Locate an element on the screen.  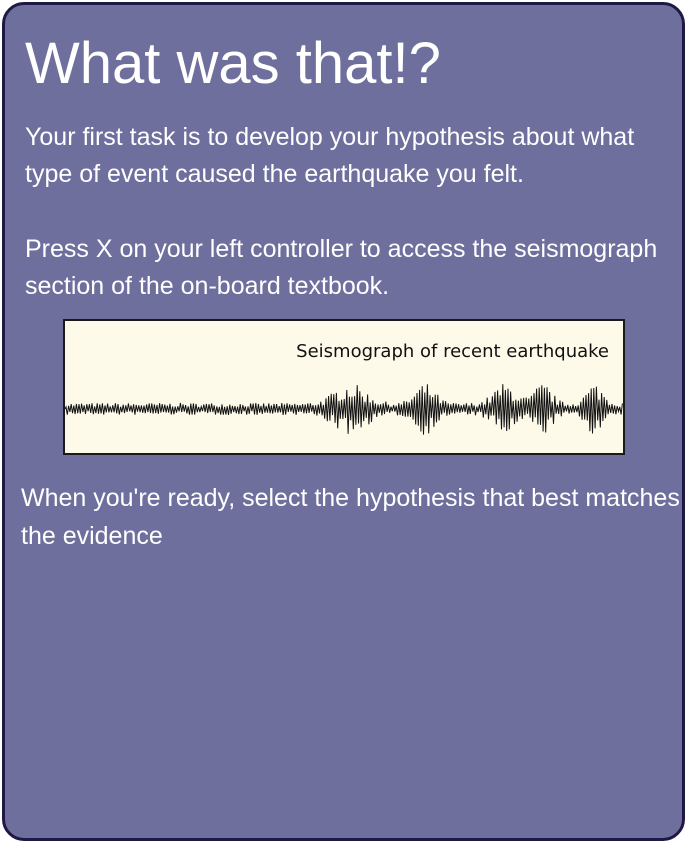
seismograph-trace is located at coordinates (344, 409).